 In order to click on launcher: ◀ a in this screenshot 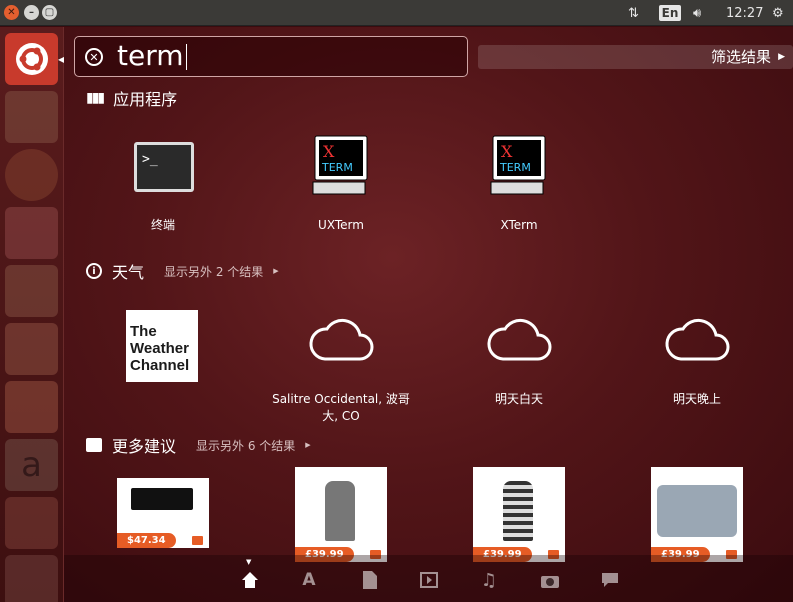, I will do `click(32, 314)`.